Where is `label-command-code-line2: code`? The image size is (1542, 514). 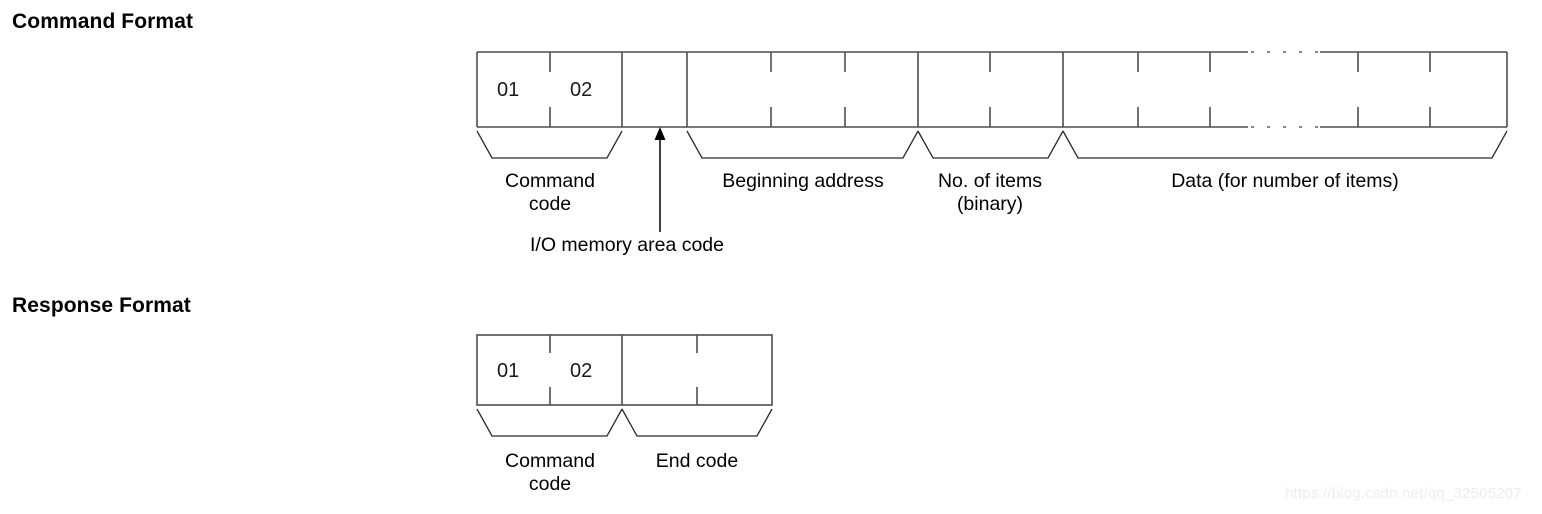 label-command-code-line2: code is located at coordinates (550, 204).